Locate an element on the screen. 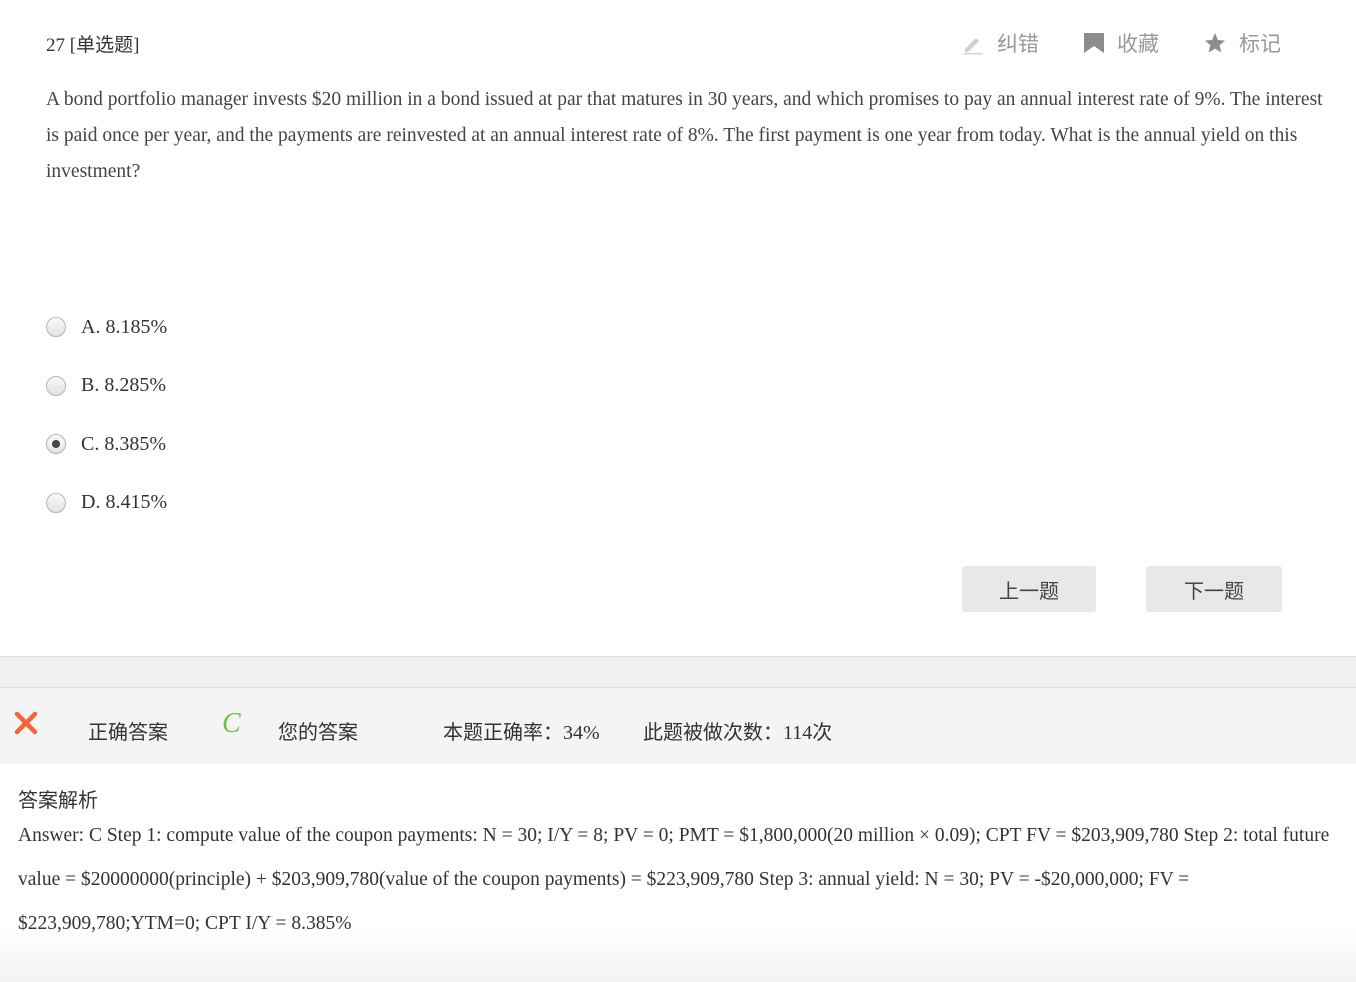  answer-options: A. 8.185% B. 8.285% C. 8.385% D. 8.415% is located at coordinates (106, 415).